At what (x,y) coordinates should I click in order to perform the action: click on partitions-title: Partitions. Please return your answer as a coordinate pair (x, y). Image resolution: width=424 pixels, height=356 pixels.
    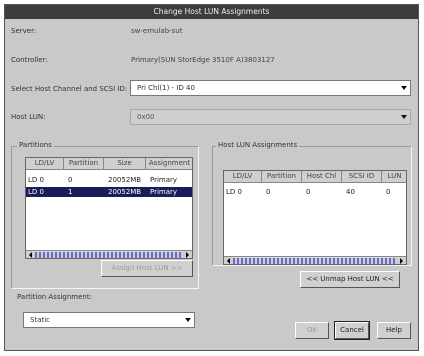
    Looking at the image, I should click on (35, 145).